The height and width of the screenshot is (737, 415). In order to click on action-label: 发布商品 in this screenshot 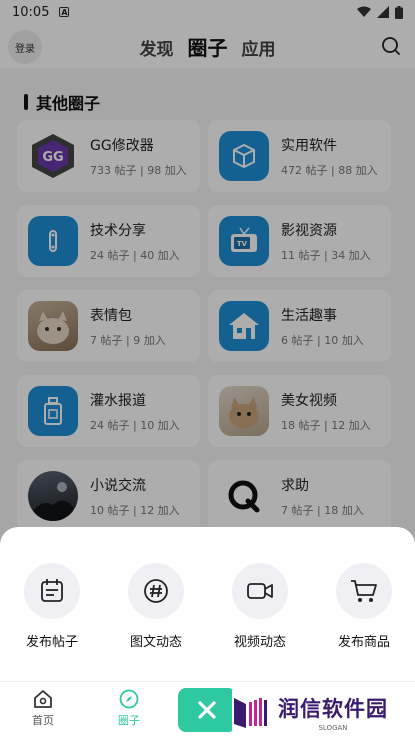, I will do `click(363, 642)`.